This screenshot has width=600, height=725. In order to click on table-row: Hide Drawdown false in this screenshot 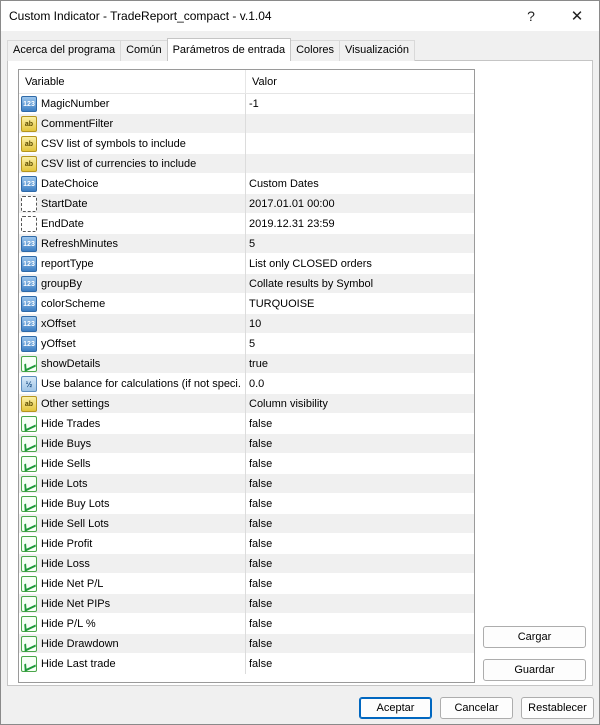, I will do `click(246, 644)`.